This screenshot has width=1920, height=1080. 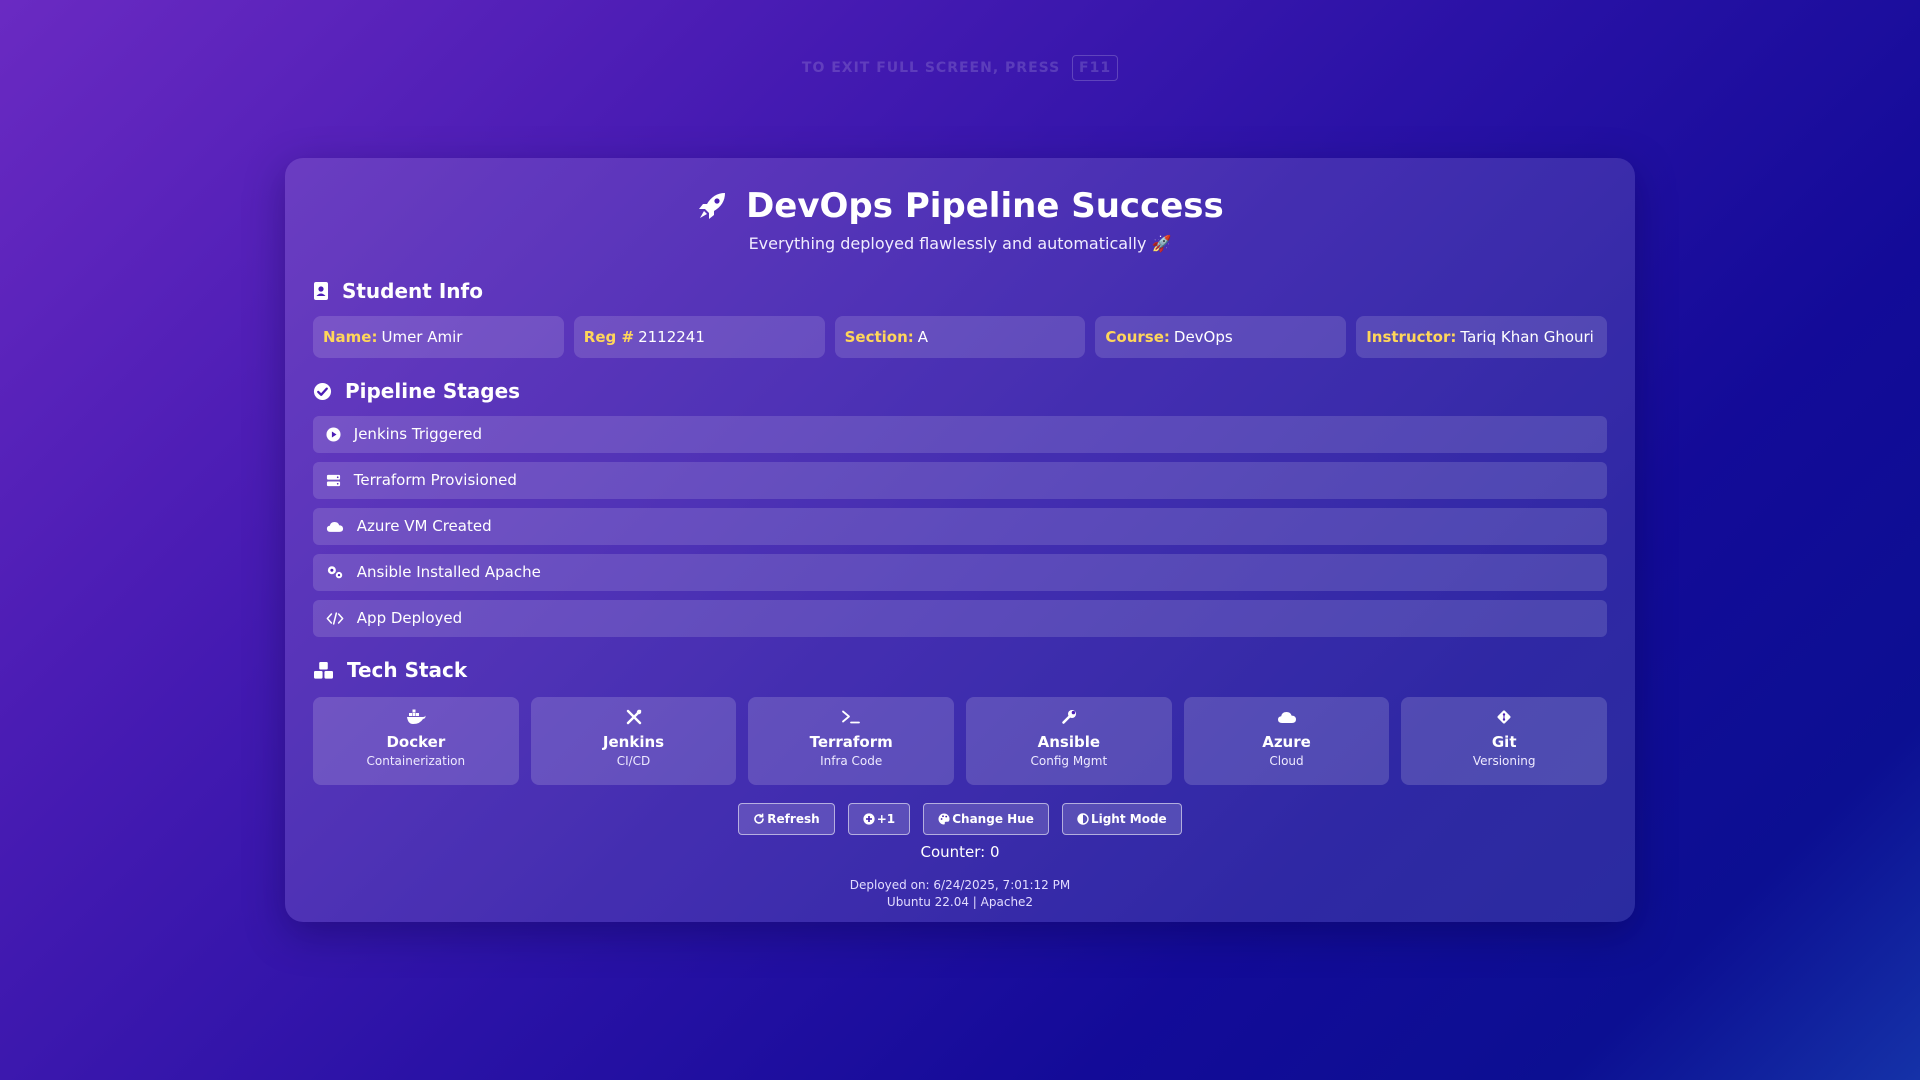 What do you see at coordinates (960, 670) in the screenshot?
I see `tech-stack-heading: Tech Stack` at bounding box center [960, 670].